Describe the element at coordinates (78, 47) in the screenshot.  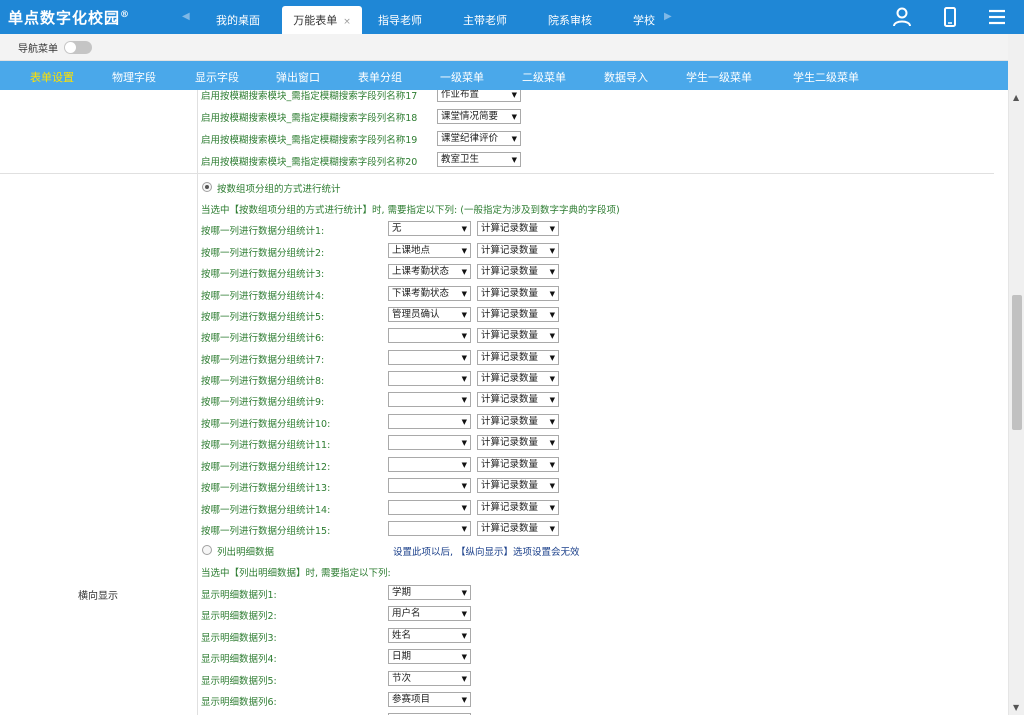
I see `nav-menu-toggle` at that location.